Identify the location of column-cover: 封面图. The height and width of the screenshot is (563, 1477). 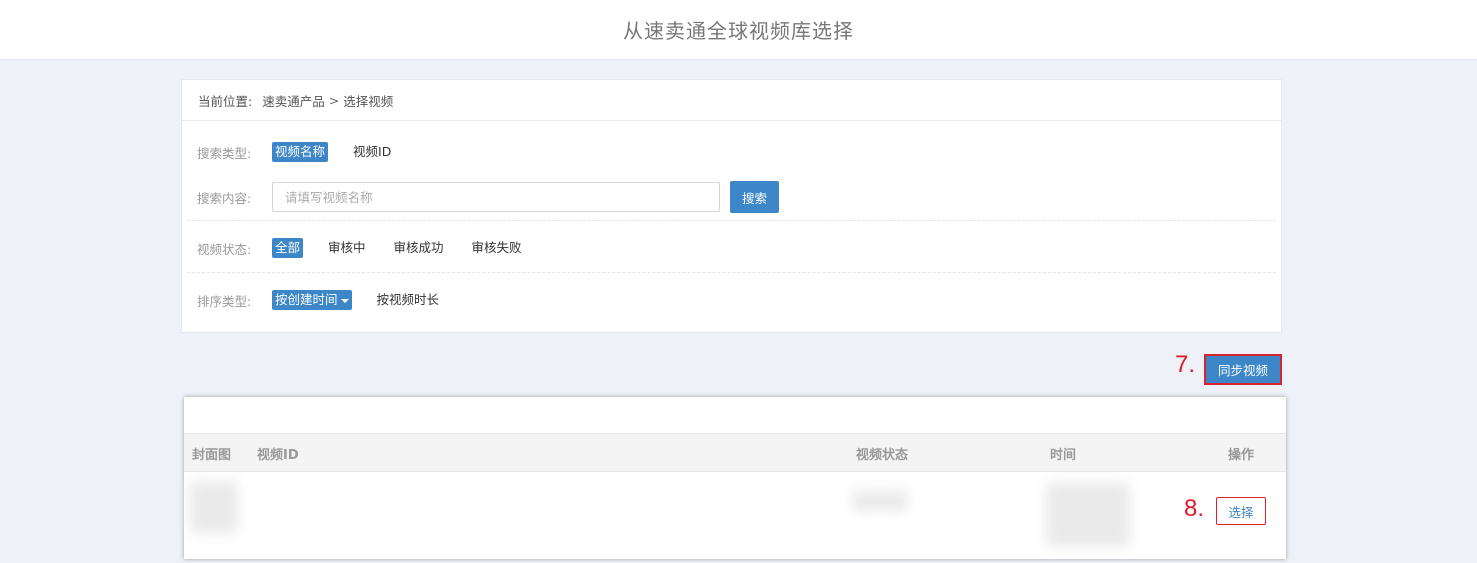
(212, 455).